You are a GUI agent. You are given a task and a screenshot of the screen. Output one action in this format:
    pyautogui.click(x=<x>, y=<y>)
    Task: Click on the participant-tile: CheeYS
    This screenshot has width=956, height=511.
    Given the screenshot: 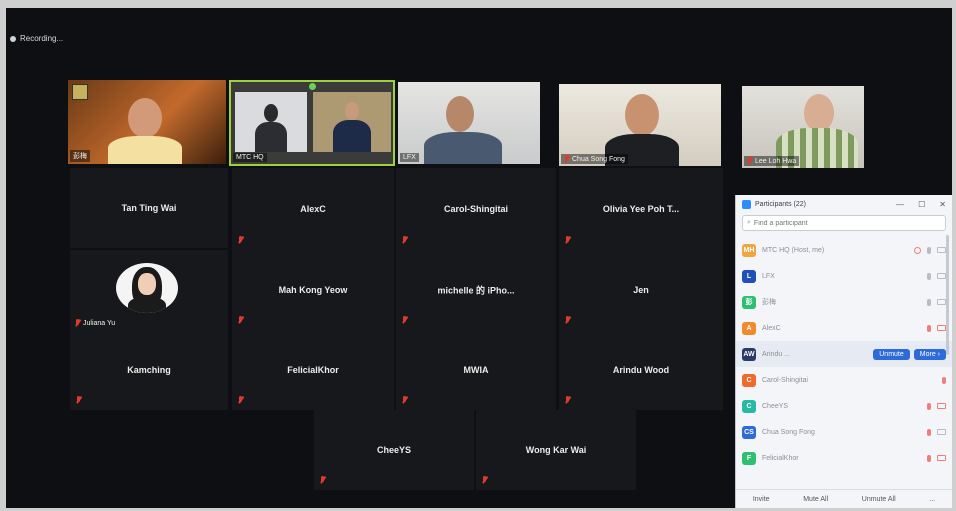 What is the action you would take?
    pyautogui.click(x=394, y=450)
    